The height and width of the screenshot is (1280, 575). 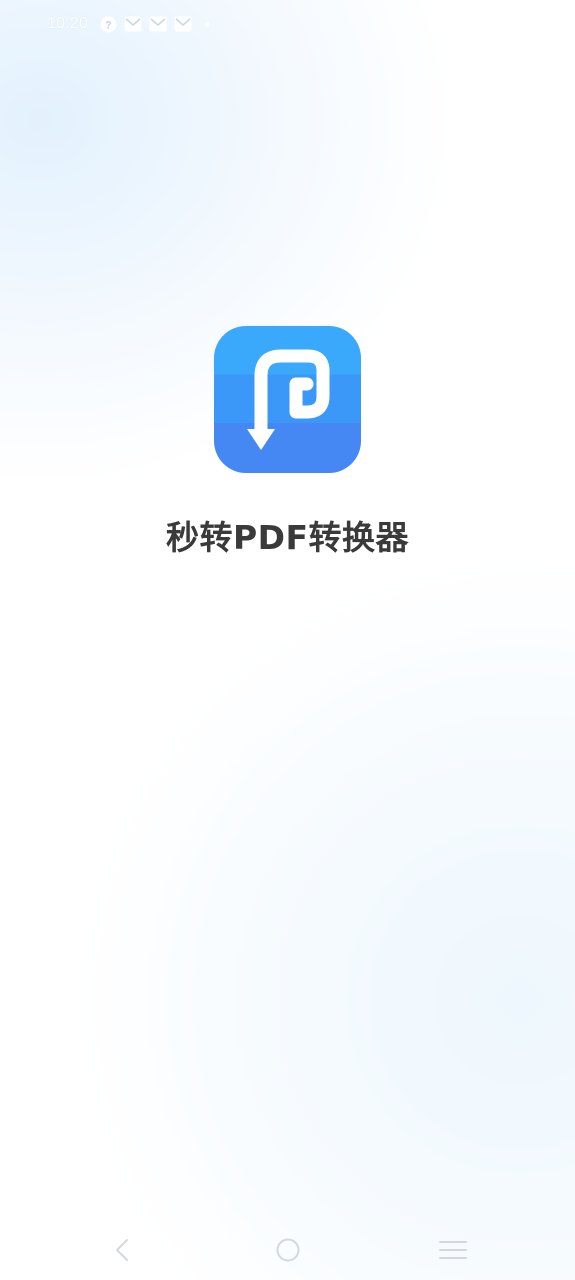 I want to click on back-button, so click(x=122, y=1250).